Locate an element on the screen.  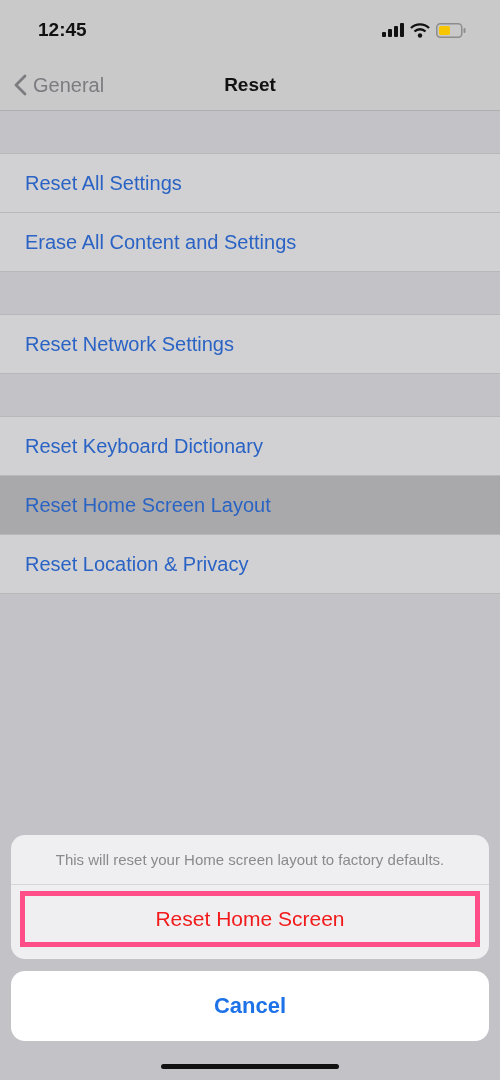
settings-row: Reset Location & Privacy is located at coordinates (250, 563).